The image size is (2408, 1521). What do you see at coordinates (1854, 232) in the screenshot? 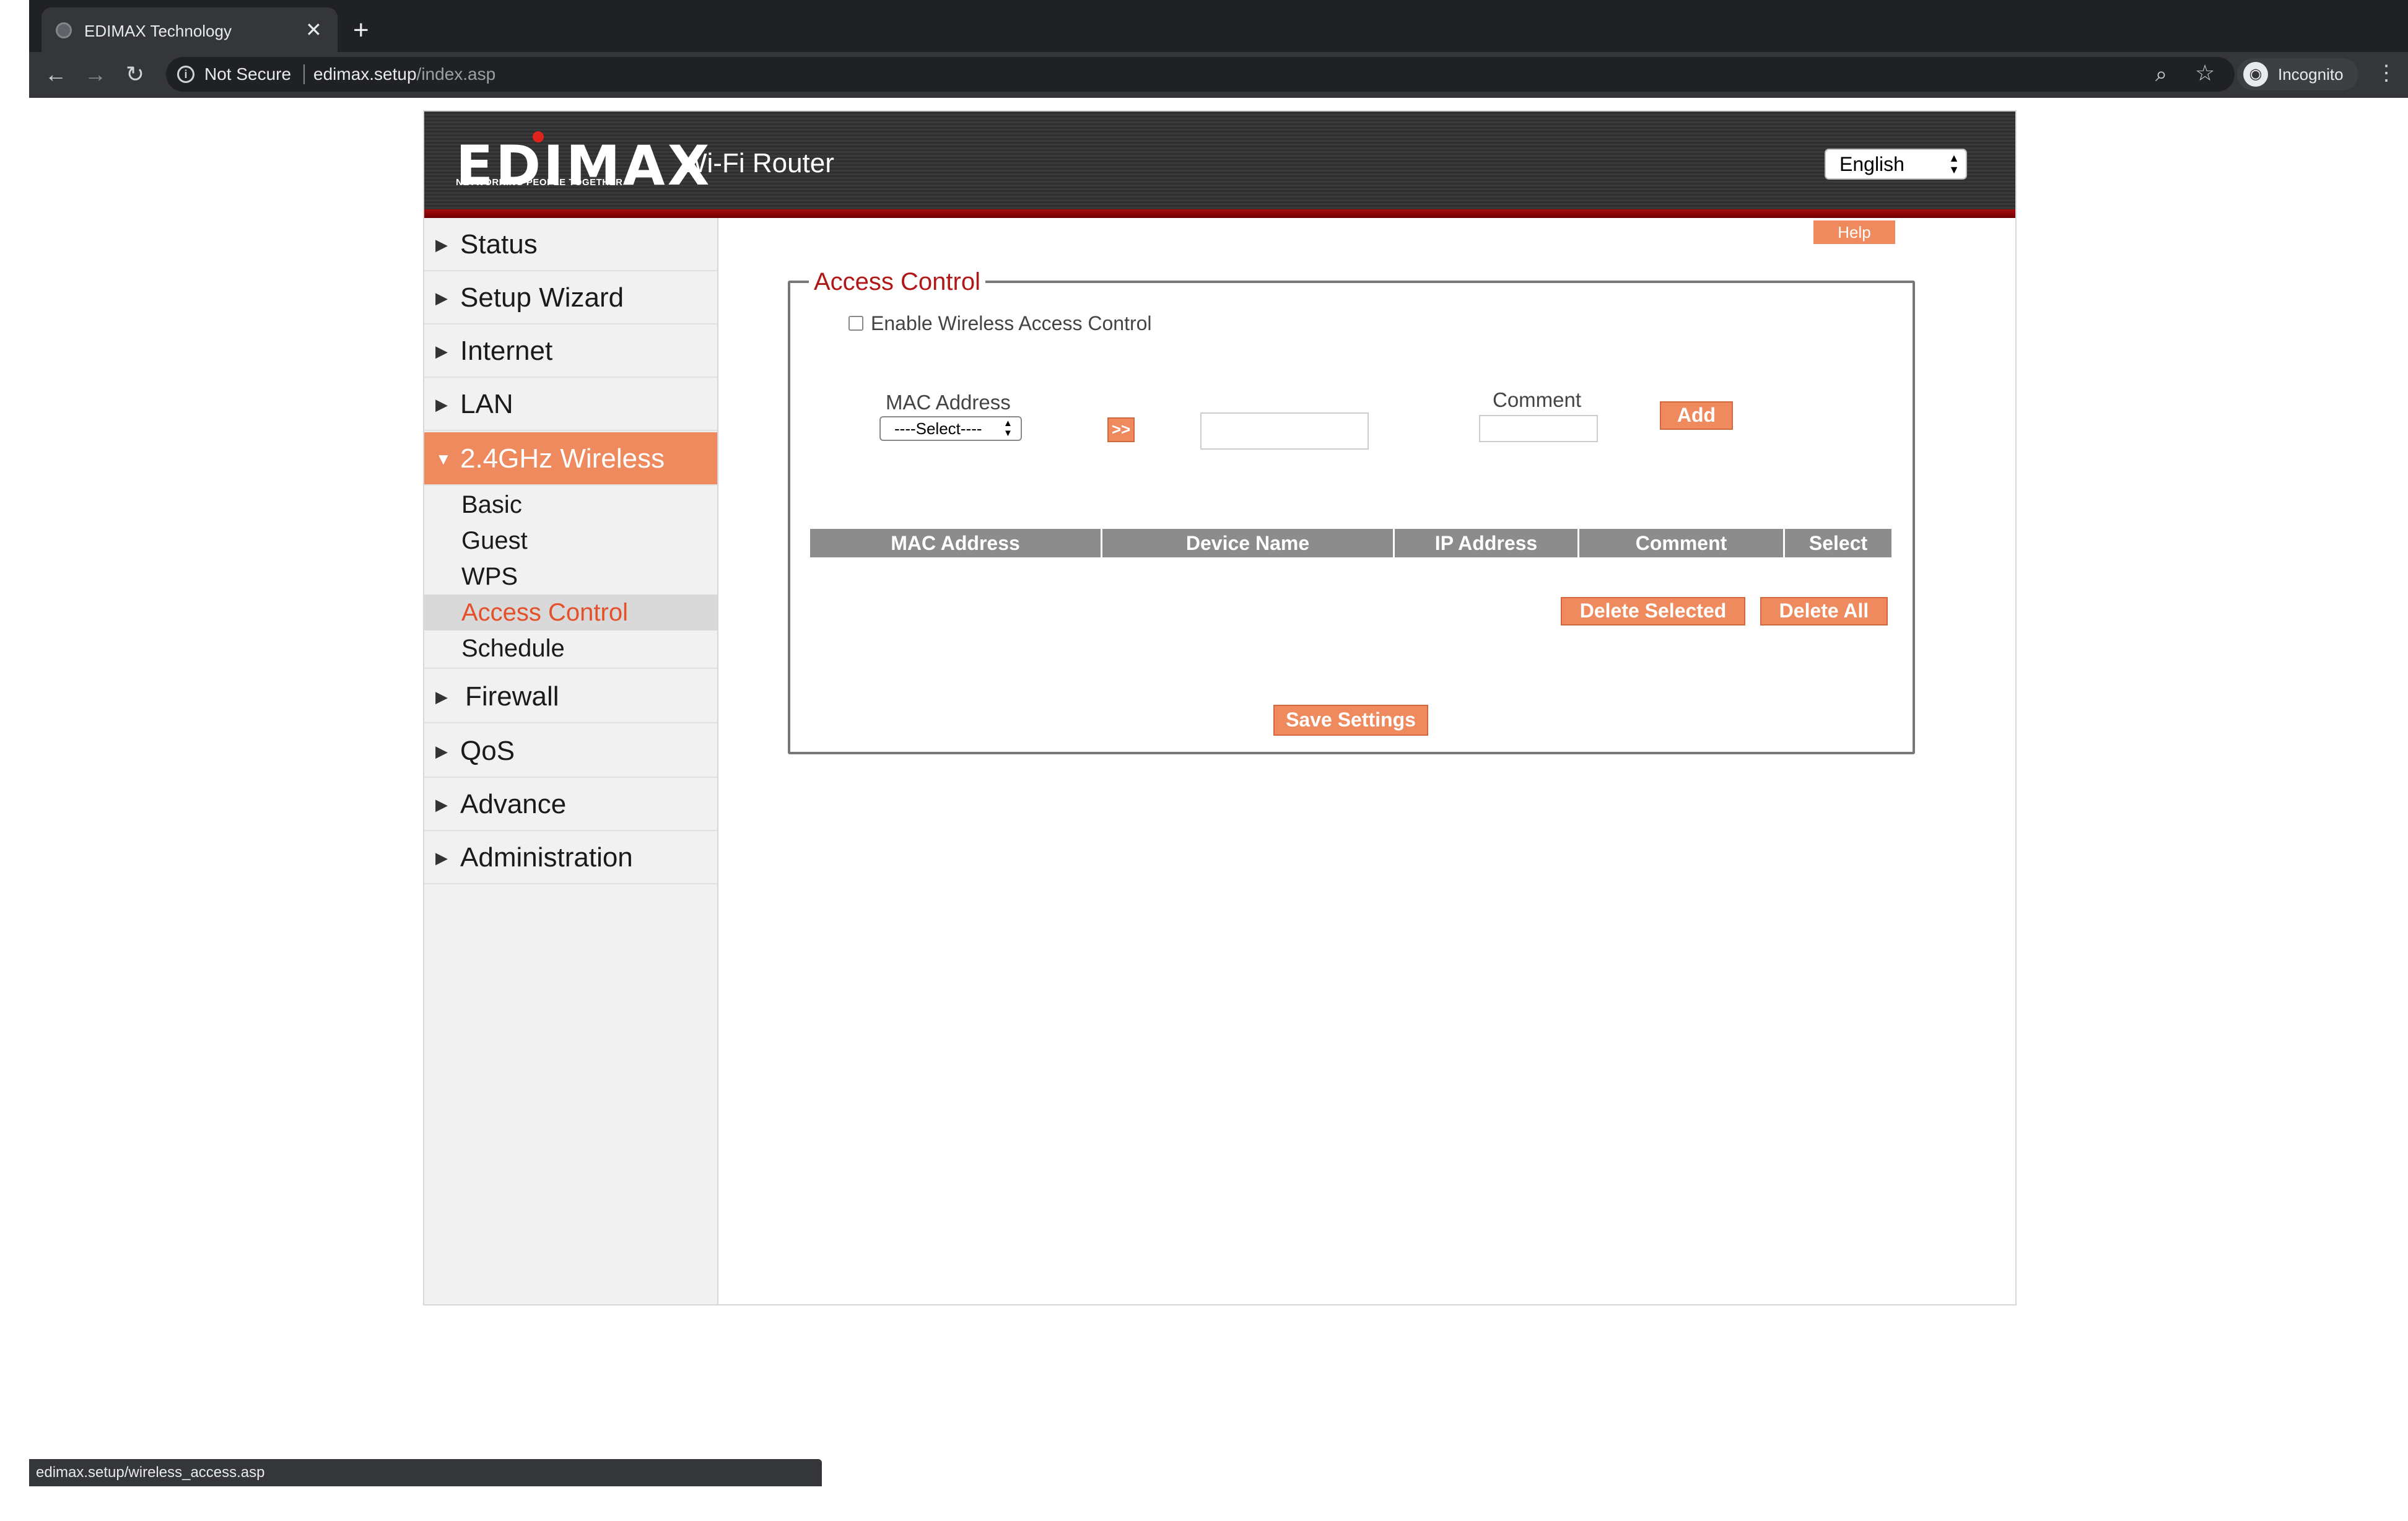
I see `help-button: Help` at bounding box center [1854, 232].